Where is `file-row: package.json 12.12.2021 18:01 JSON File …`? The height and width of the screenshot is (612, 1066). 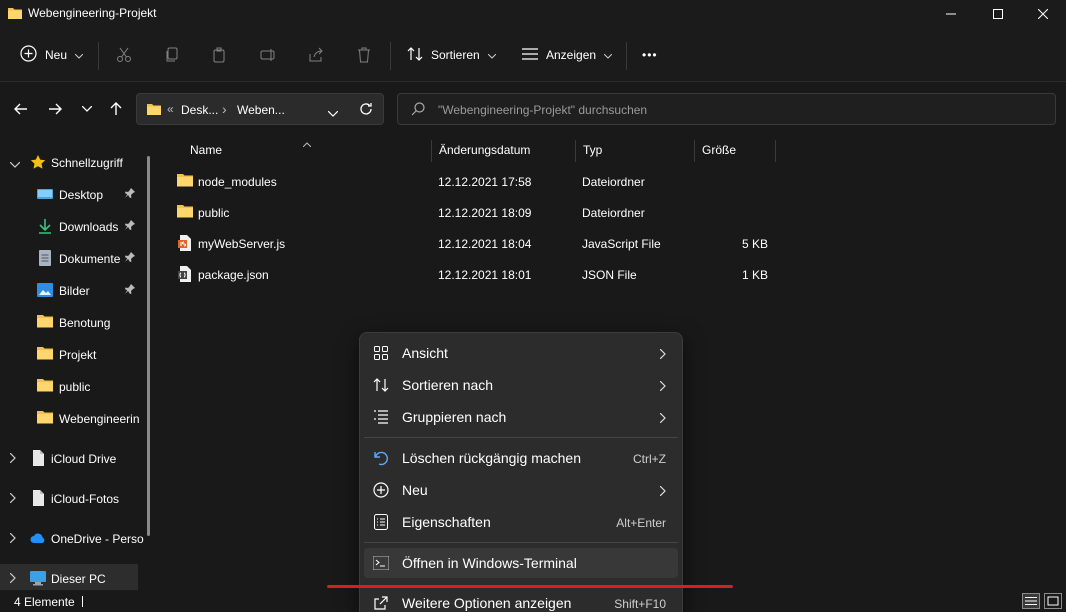 file-row: package.json 12.12.2021 18:01 JSON File … is located at coordinates (484, 274).